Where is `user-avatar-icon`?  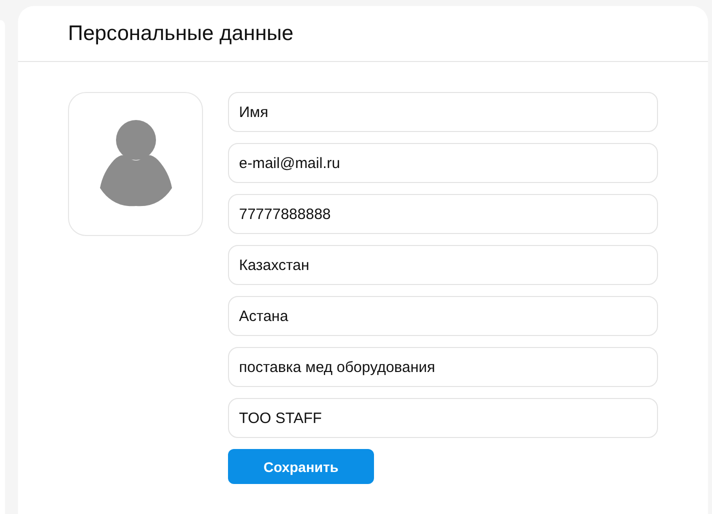
user-avatar-icon is located at coordinates (135, 164).